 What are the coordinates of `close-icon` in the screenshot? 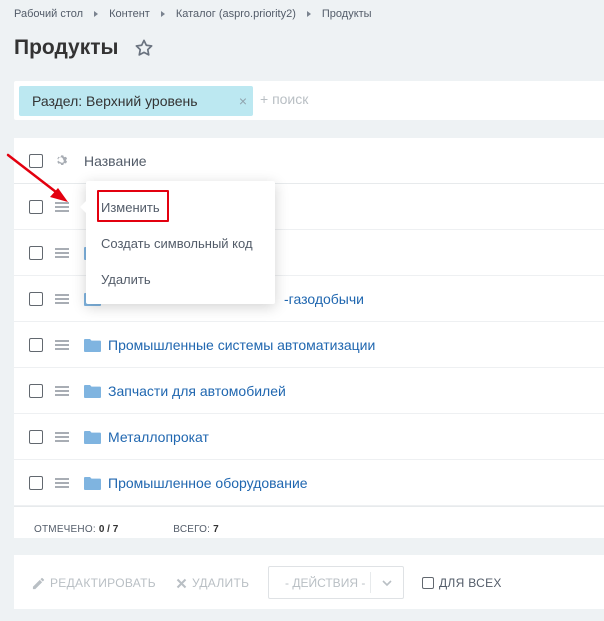 It's located at (181, 583).